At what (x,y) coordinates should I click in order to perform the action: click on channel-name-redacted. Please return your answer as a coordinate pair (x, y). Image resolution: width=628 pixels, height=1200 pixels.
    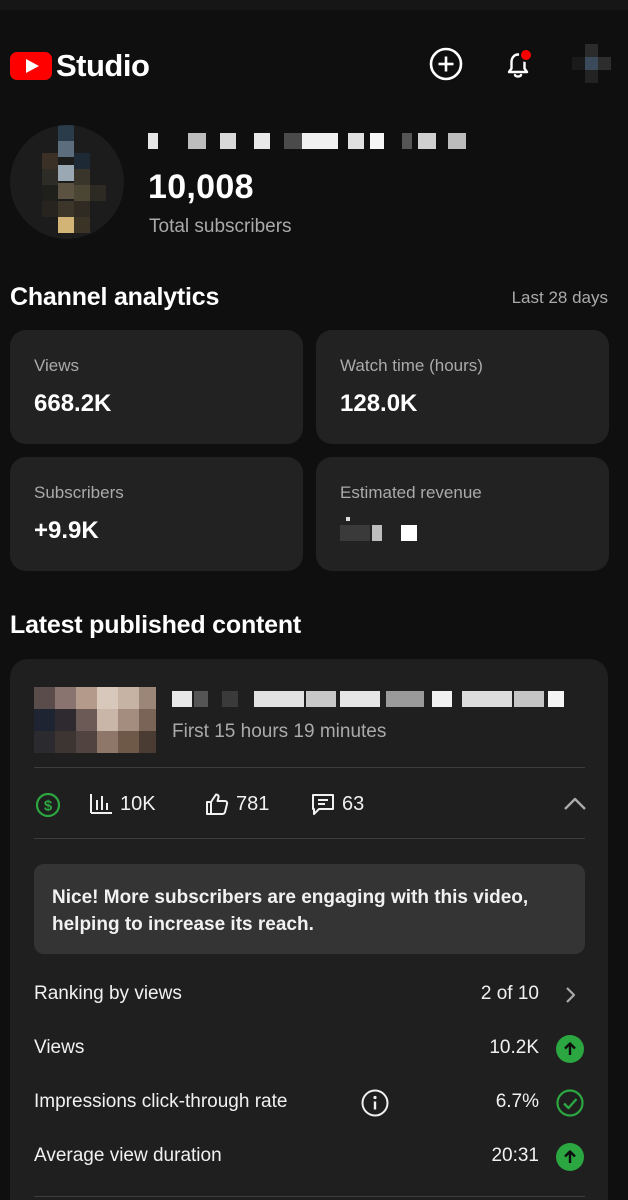
    Looking at the image, I should click on (313, 141).